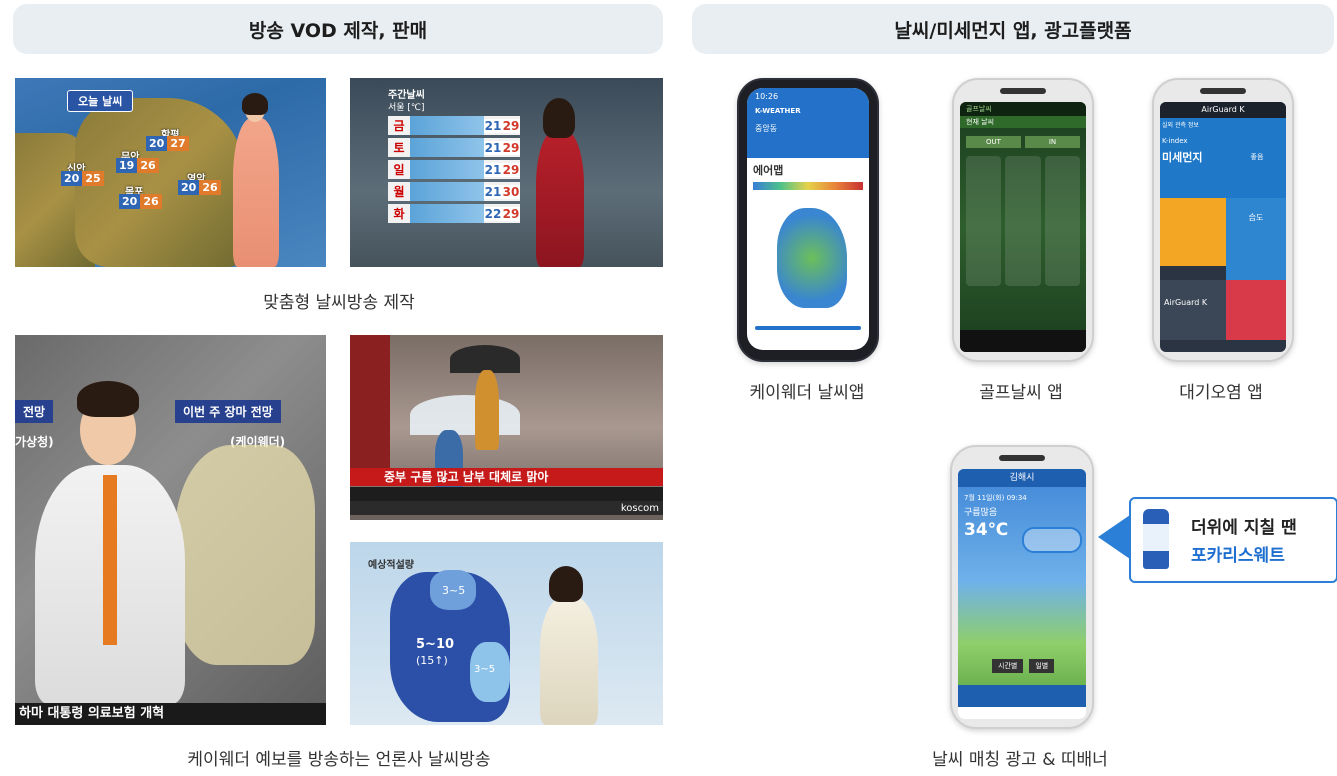  What do you see at coordinates (34, 442) in the screenshot?
I see `overlay-text: 가상청)` at bounding box center [34, 442].